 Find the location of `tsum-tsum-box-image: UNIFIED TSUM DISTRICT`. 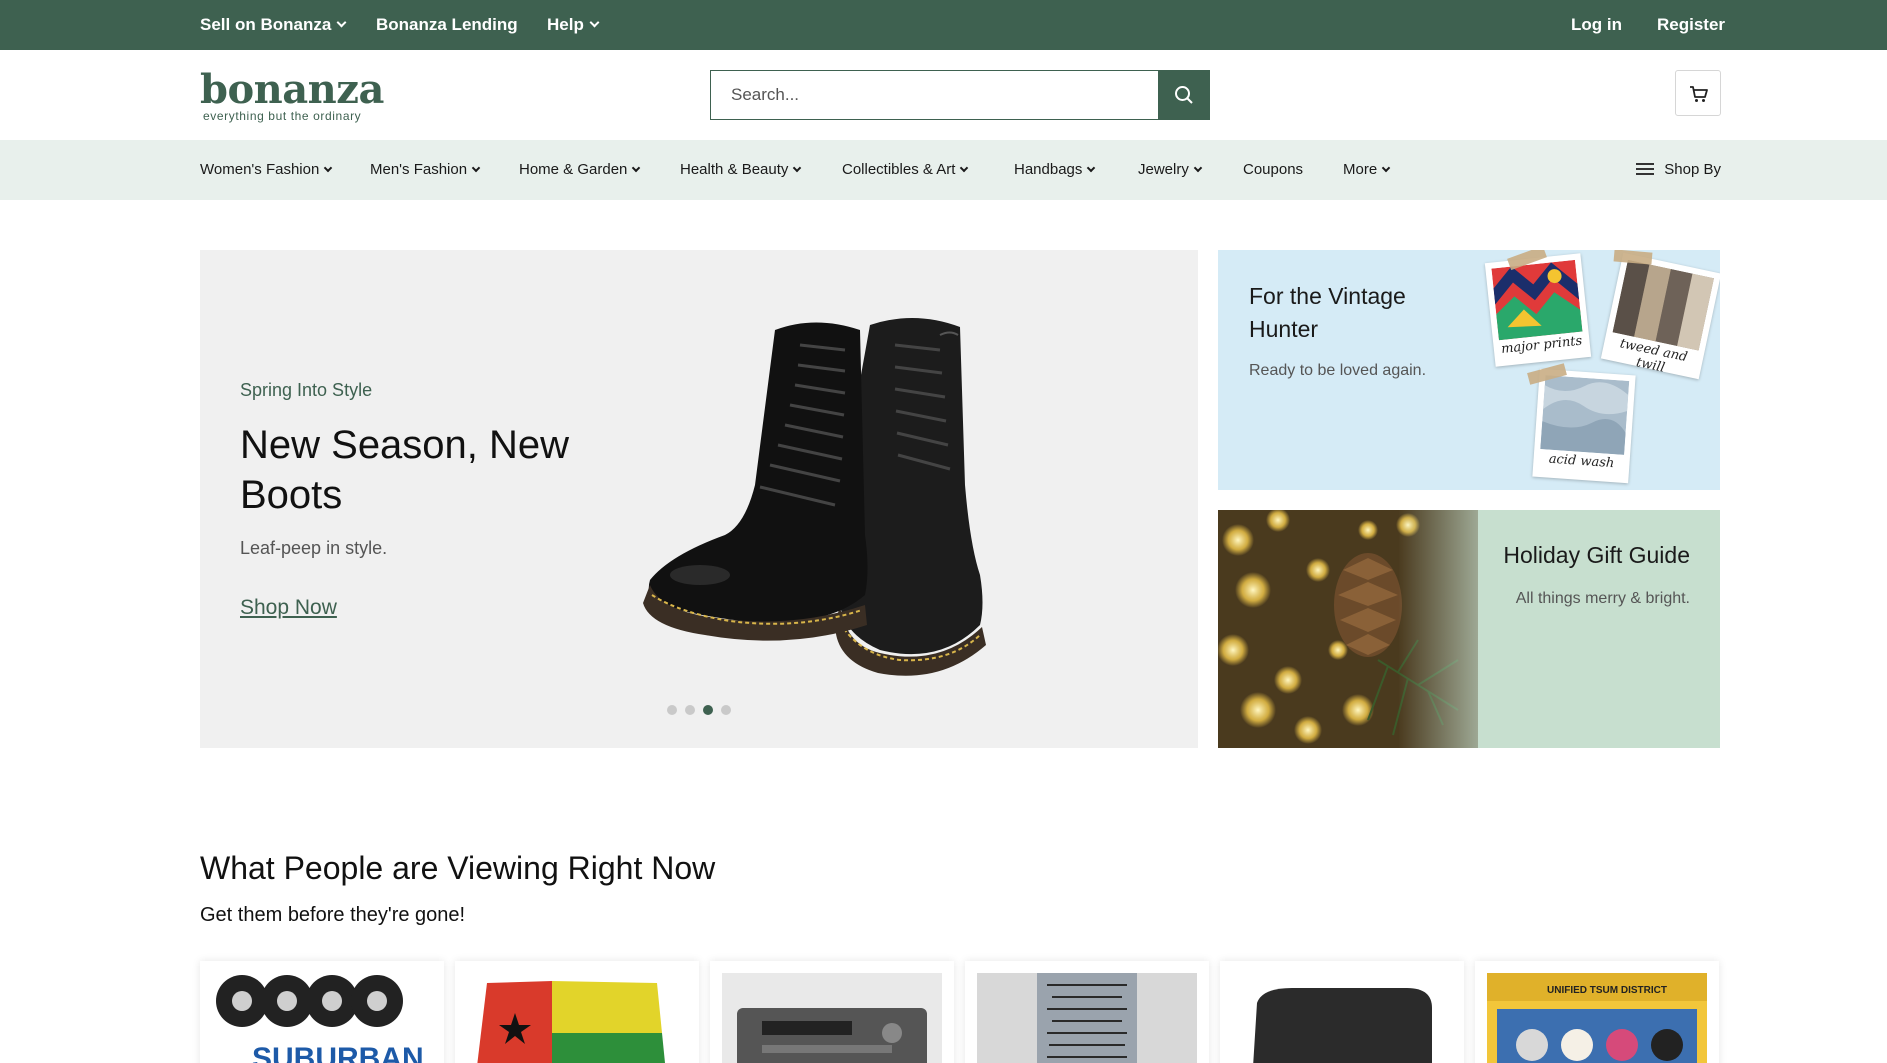

tsum-tsum-box-image: UNIFIED TSUM DISTRICT is located at coordinates (1597, 1018).